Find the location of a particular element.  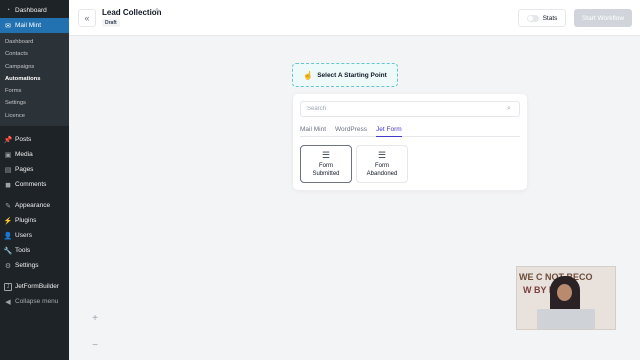

tab-mail-mint: Mail Mint is located at coordinates (313, 130).